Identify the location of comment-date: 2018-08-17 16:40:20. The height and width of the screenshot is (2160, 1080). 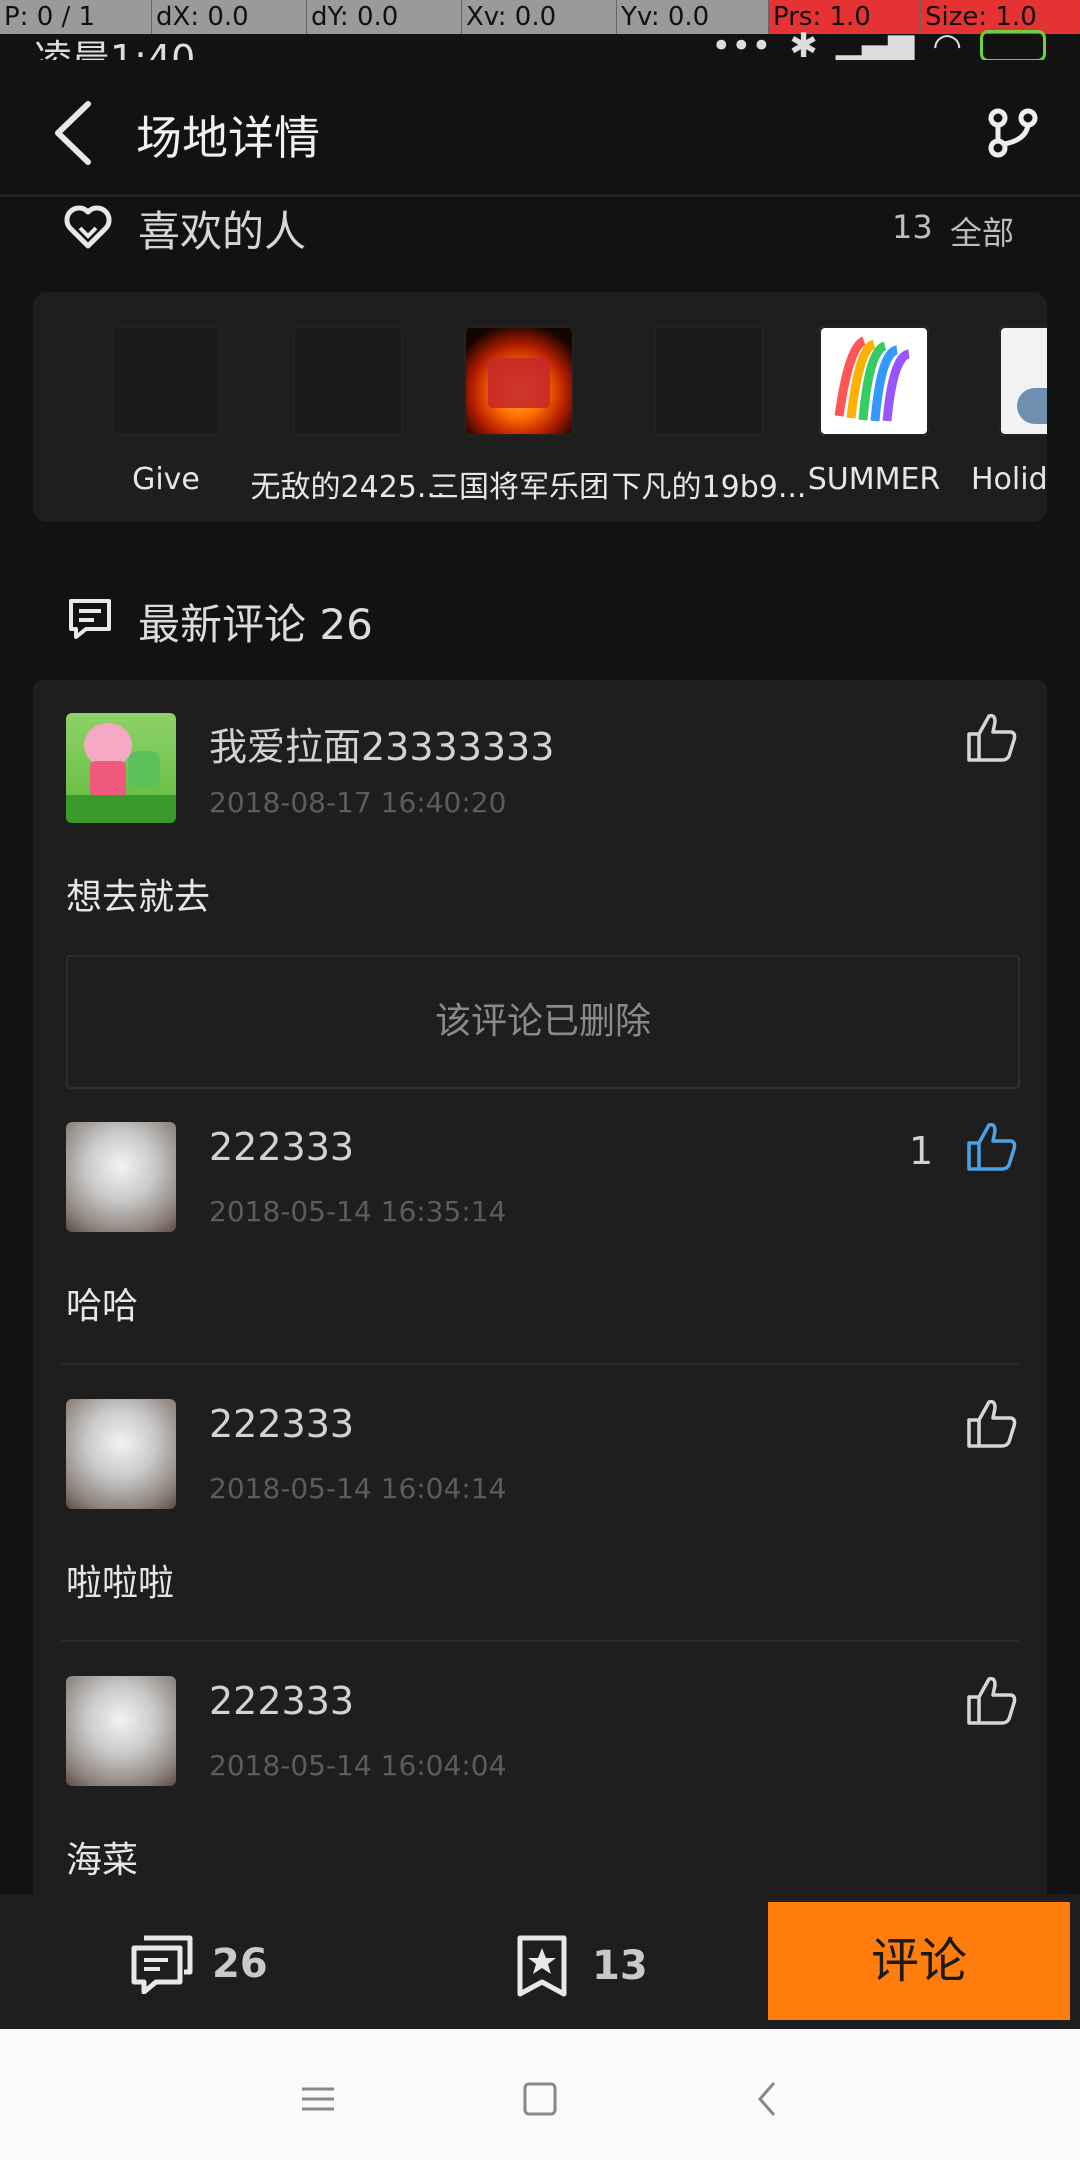
(358, 802).